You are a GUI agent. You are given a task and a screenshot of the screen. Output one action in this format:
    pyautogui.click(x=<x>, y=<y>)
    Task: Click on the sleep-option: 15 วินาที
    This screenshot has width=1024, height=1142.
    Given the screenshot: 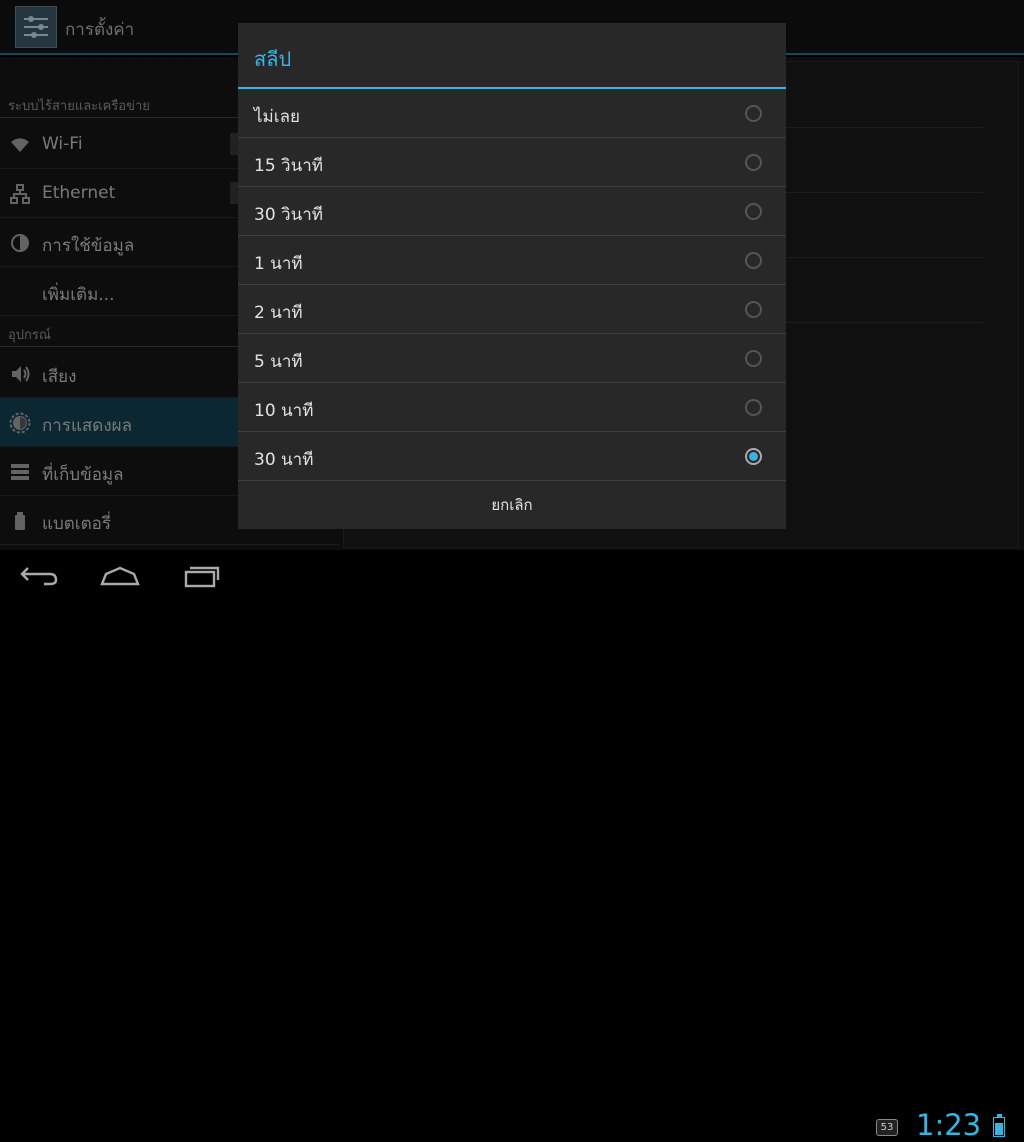 What is the action you would take?
    pyautogui.click(x=512, y=162)
    